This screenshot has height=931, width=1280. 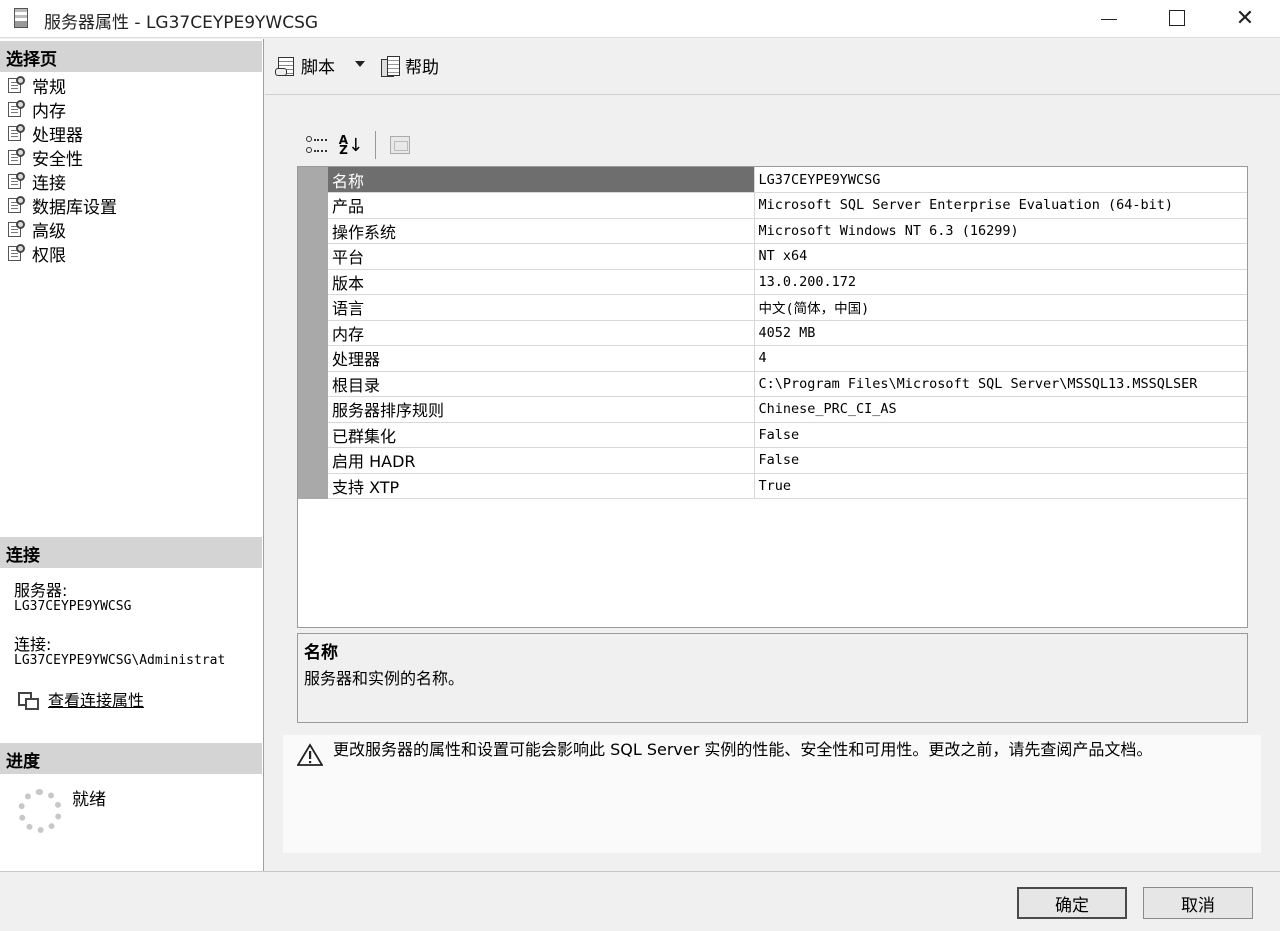 I want to click on connection-info: 连接: LG37CEYPE9YWCSG\Administrat, so click(x=119, y=653).